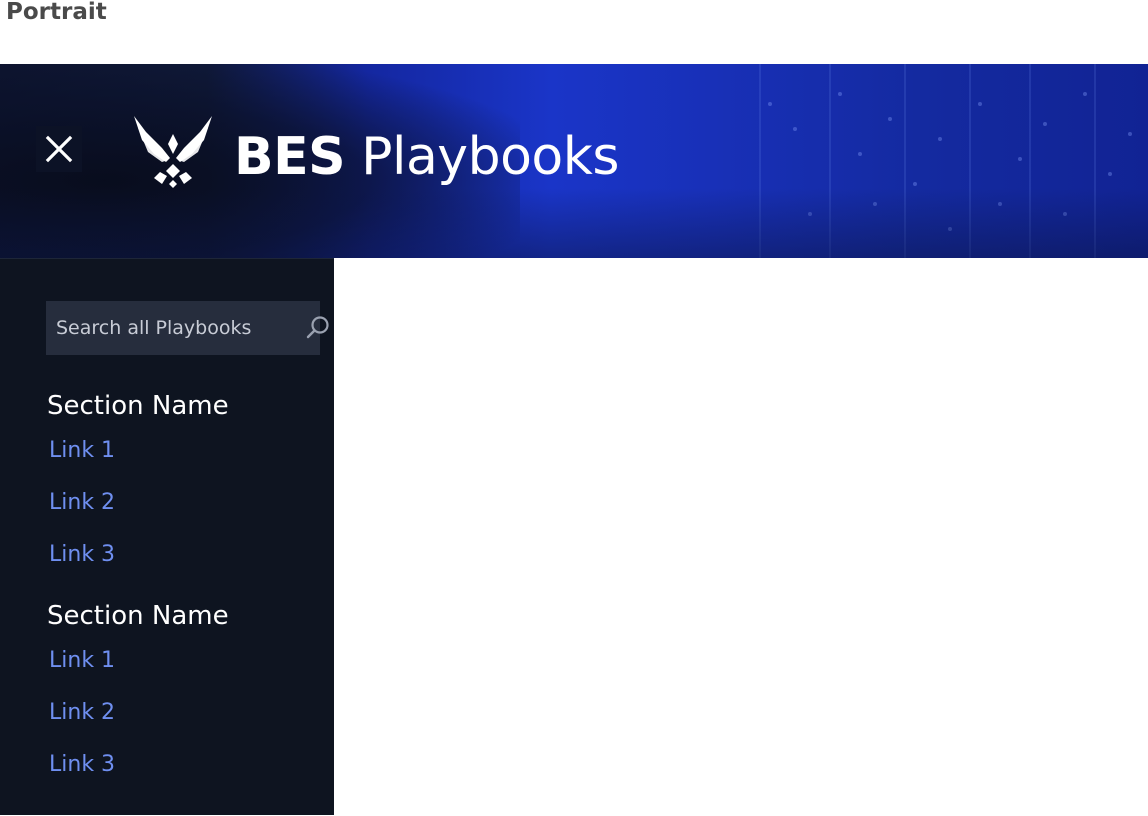 The height and width of the screenshot is (816, 1148). I want to click on section-2-link-3: Link 3, so click(82, 765).